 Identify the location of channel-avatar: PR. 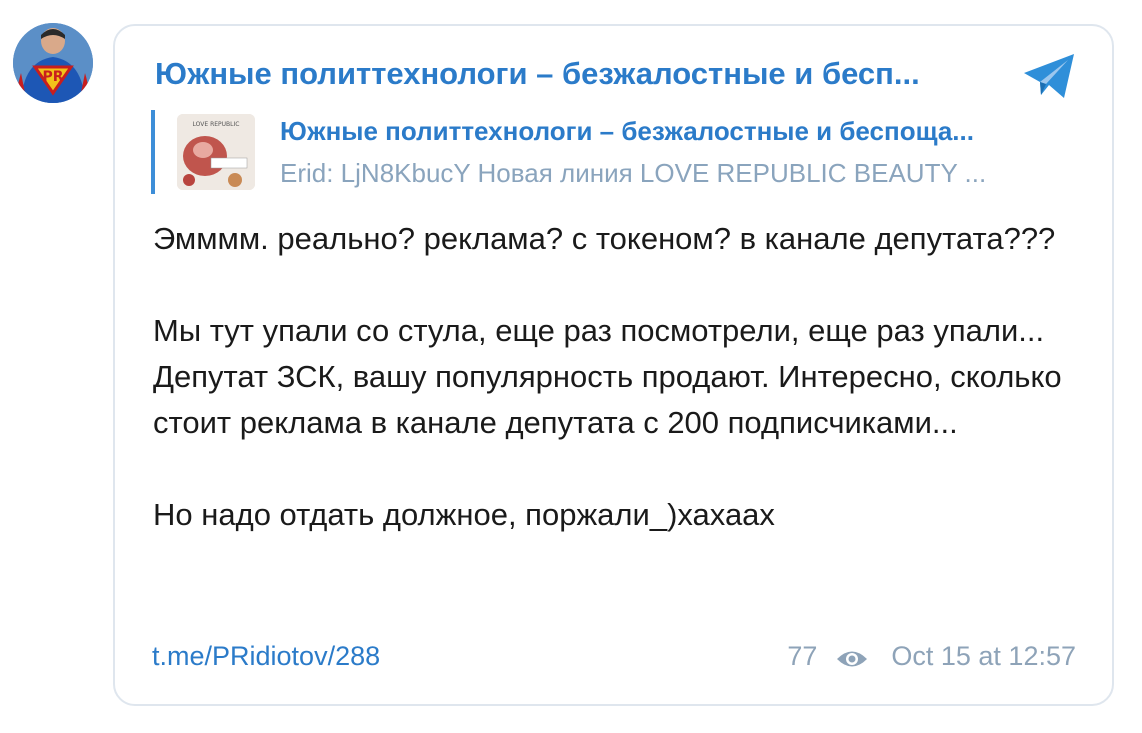
(53, 63).